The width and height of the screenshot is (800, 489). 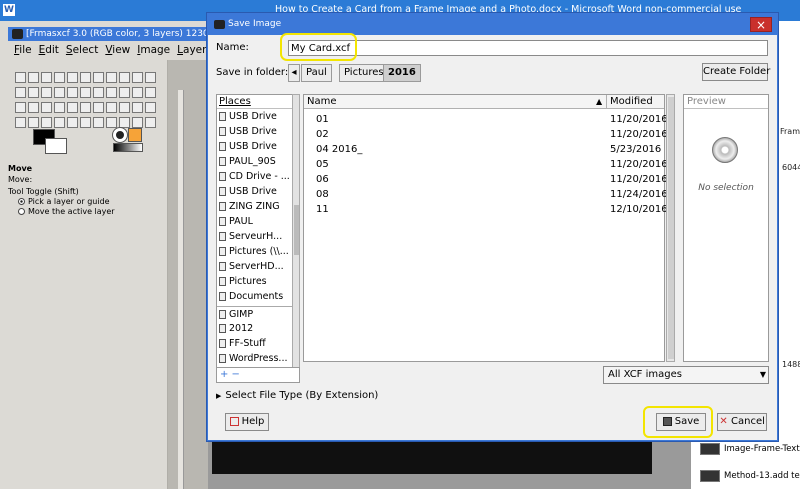 I want to click on file-row: 11 12/10/2016, so click(x=486, y=209).